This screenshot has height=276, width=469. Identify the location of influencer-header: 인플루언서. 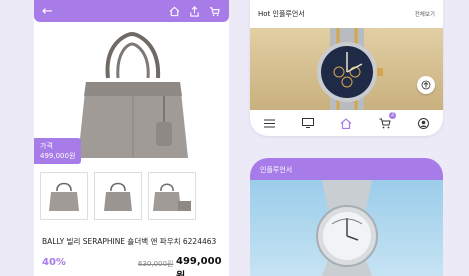
(346, 169).